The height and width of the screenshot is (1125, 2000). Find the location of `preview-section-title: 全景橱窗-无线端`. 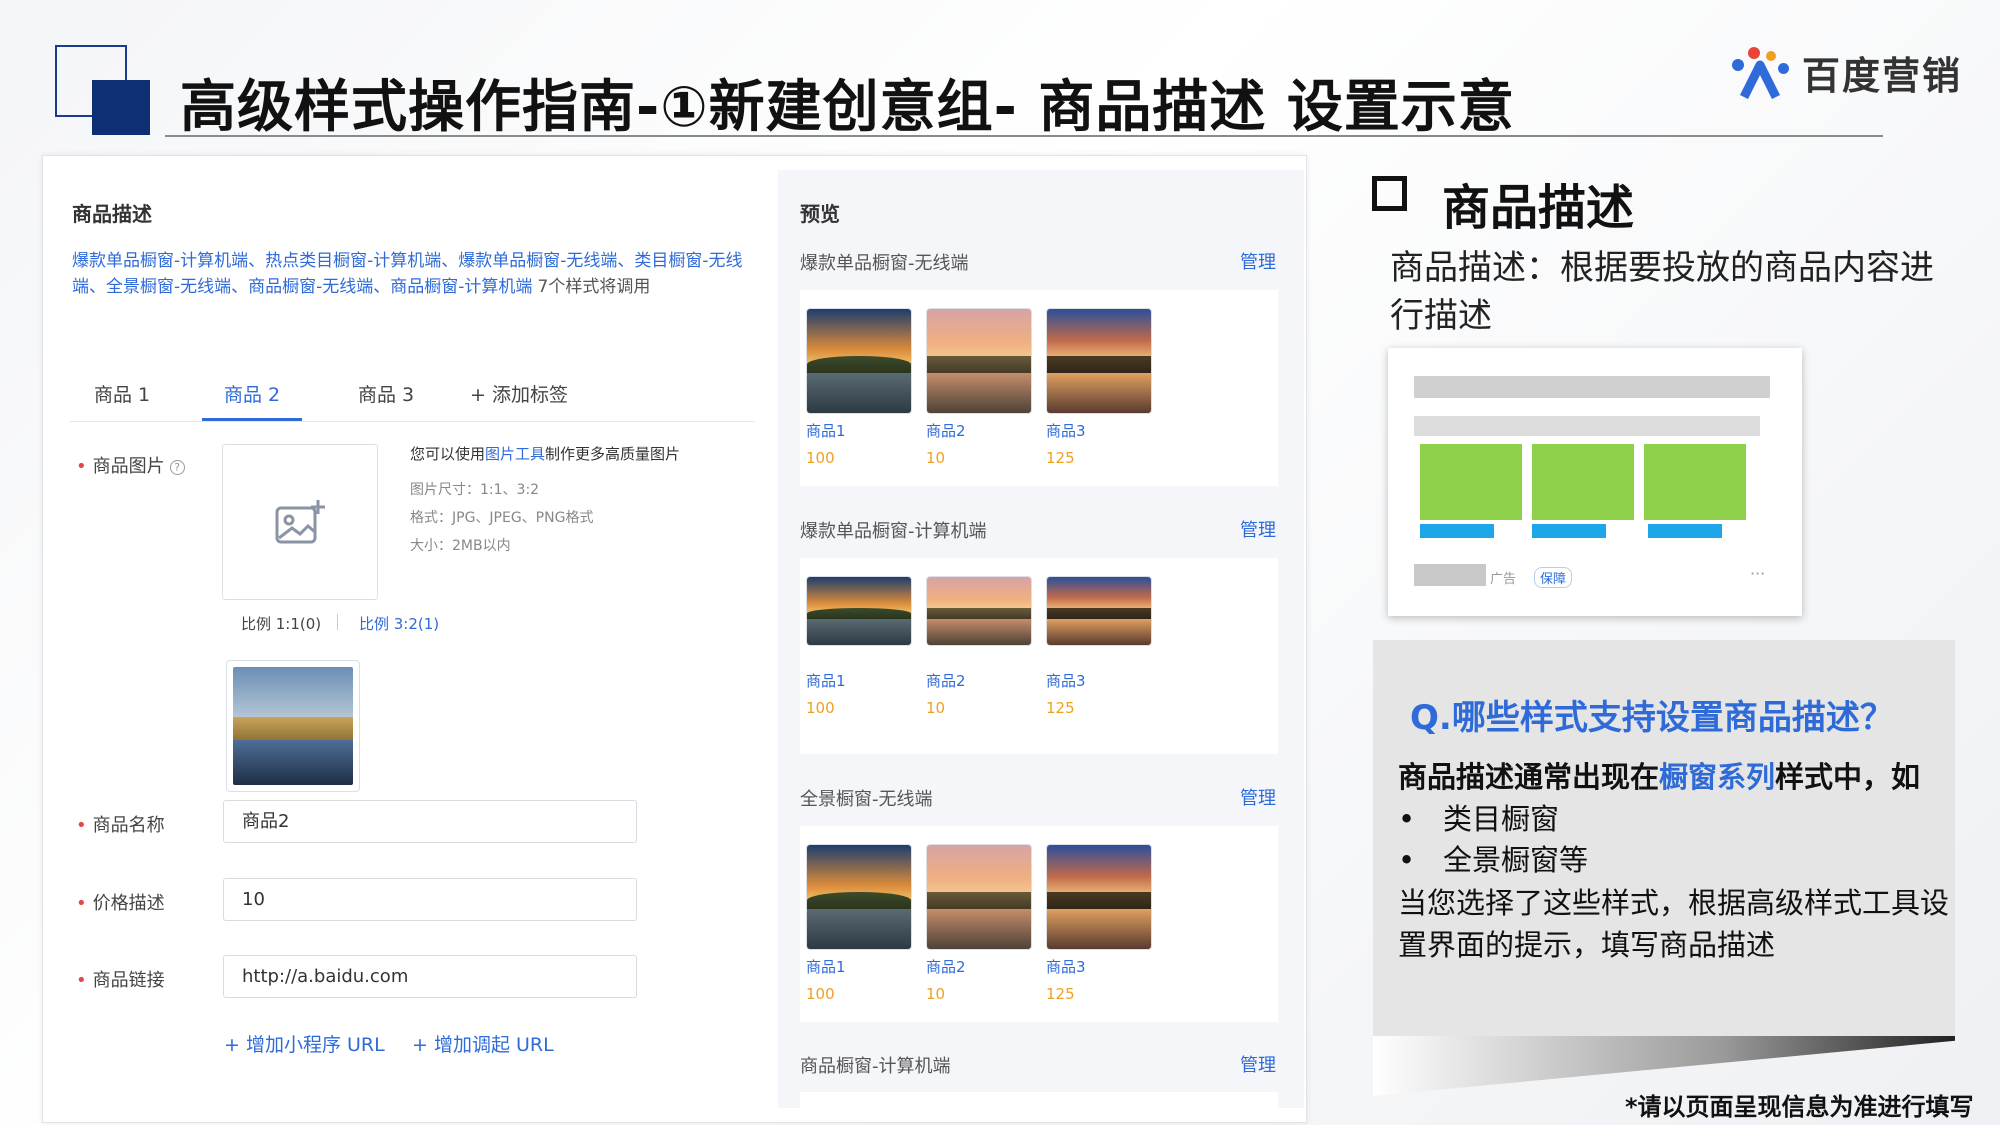

preview-section-title: 全景橱窗-无线端 is located at coordinates (866, 799).